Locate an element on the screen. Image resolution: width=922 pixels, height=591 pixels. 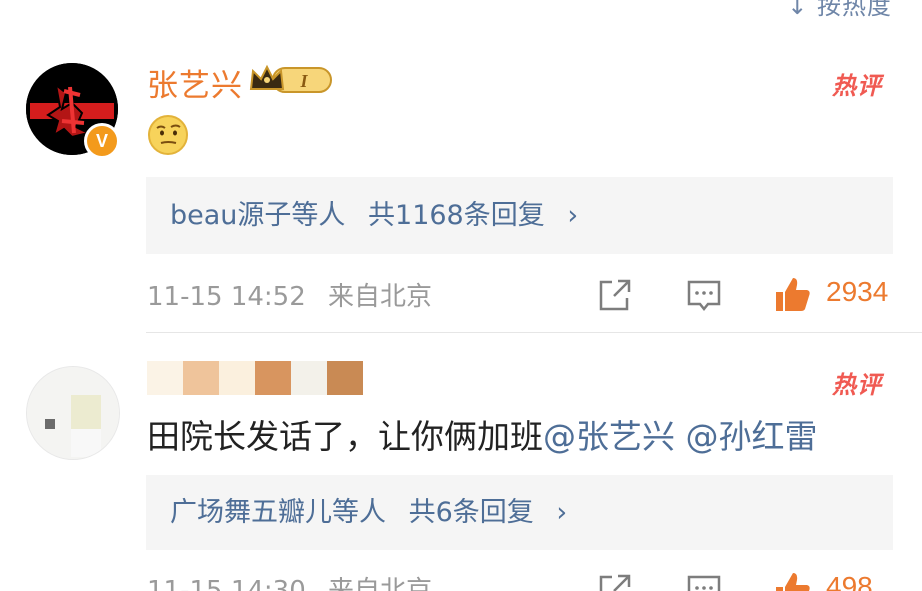
comment-meta: 11-15 14:30 来自北京 is located at coordinates (289, 580).